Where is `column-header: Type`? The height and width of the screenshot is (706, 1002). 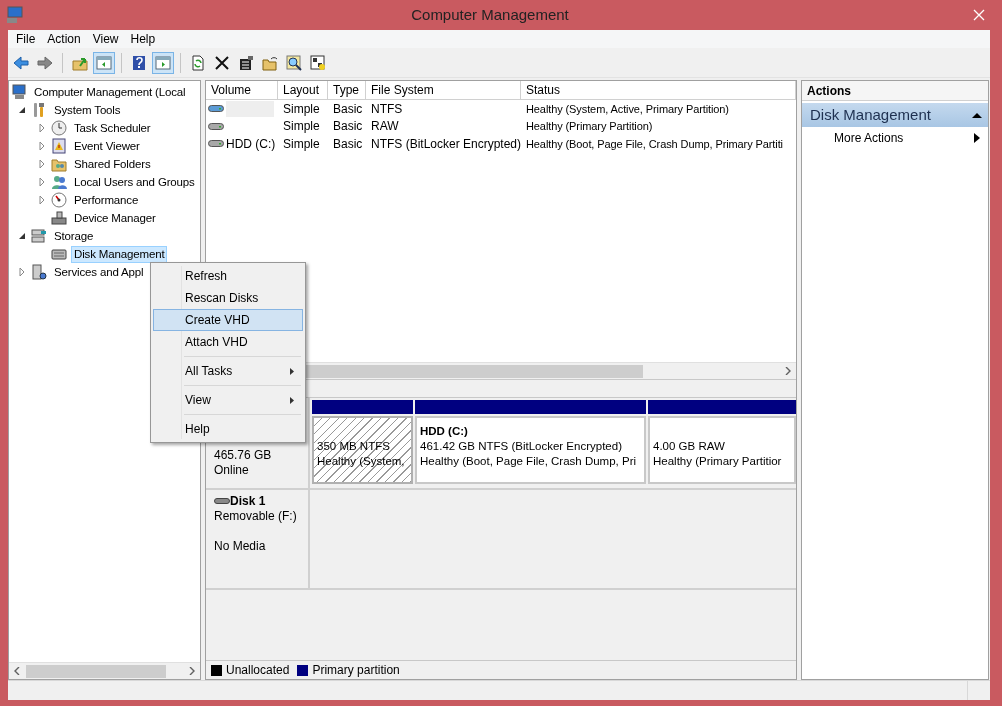 column-header: Type is located at coordinates (347, 90).